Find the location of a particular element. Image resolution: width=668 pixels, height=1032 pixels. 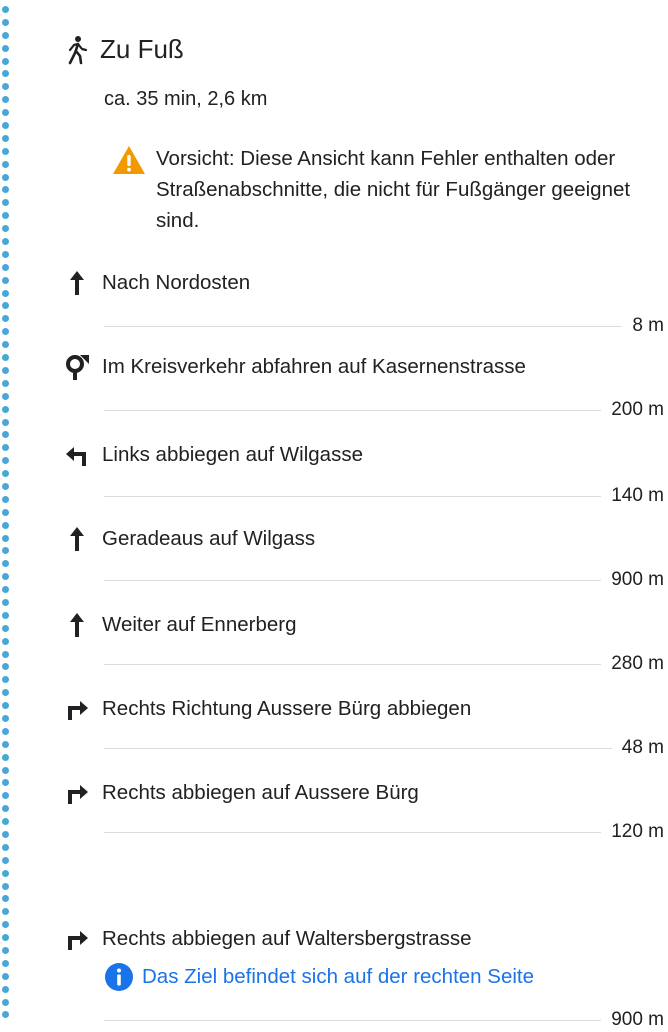

direction-step: Rechts abbiegen auf Waltersbergstrasse is located at coordinates (362, 939).